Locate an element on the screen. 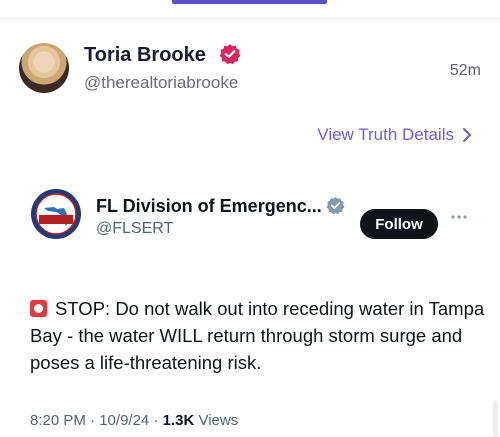 This screenshot has height=437, width=500. author-name: Toria Brooke is located at coordinates (145, 55).